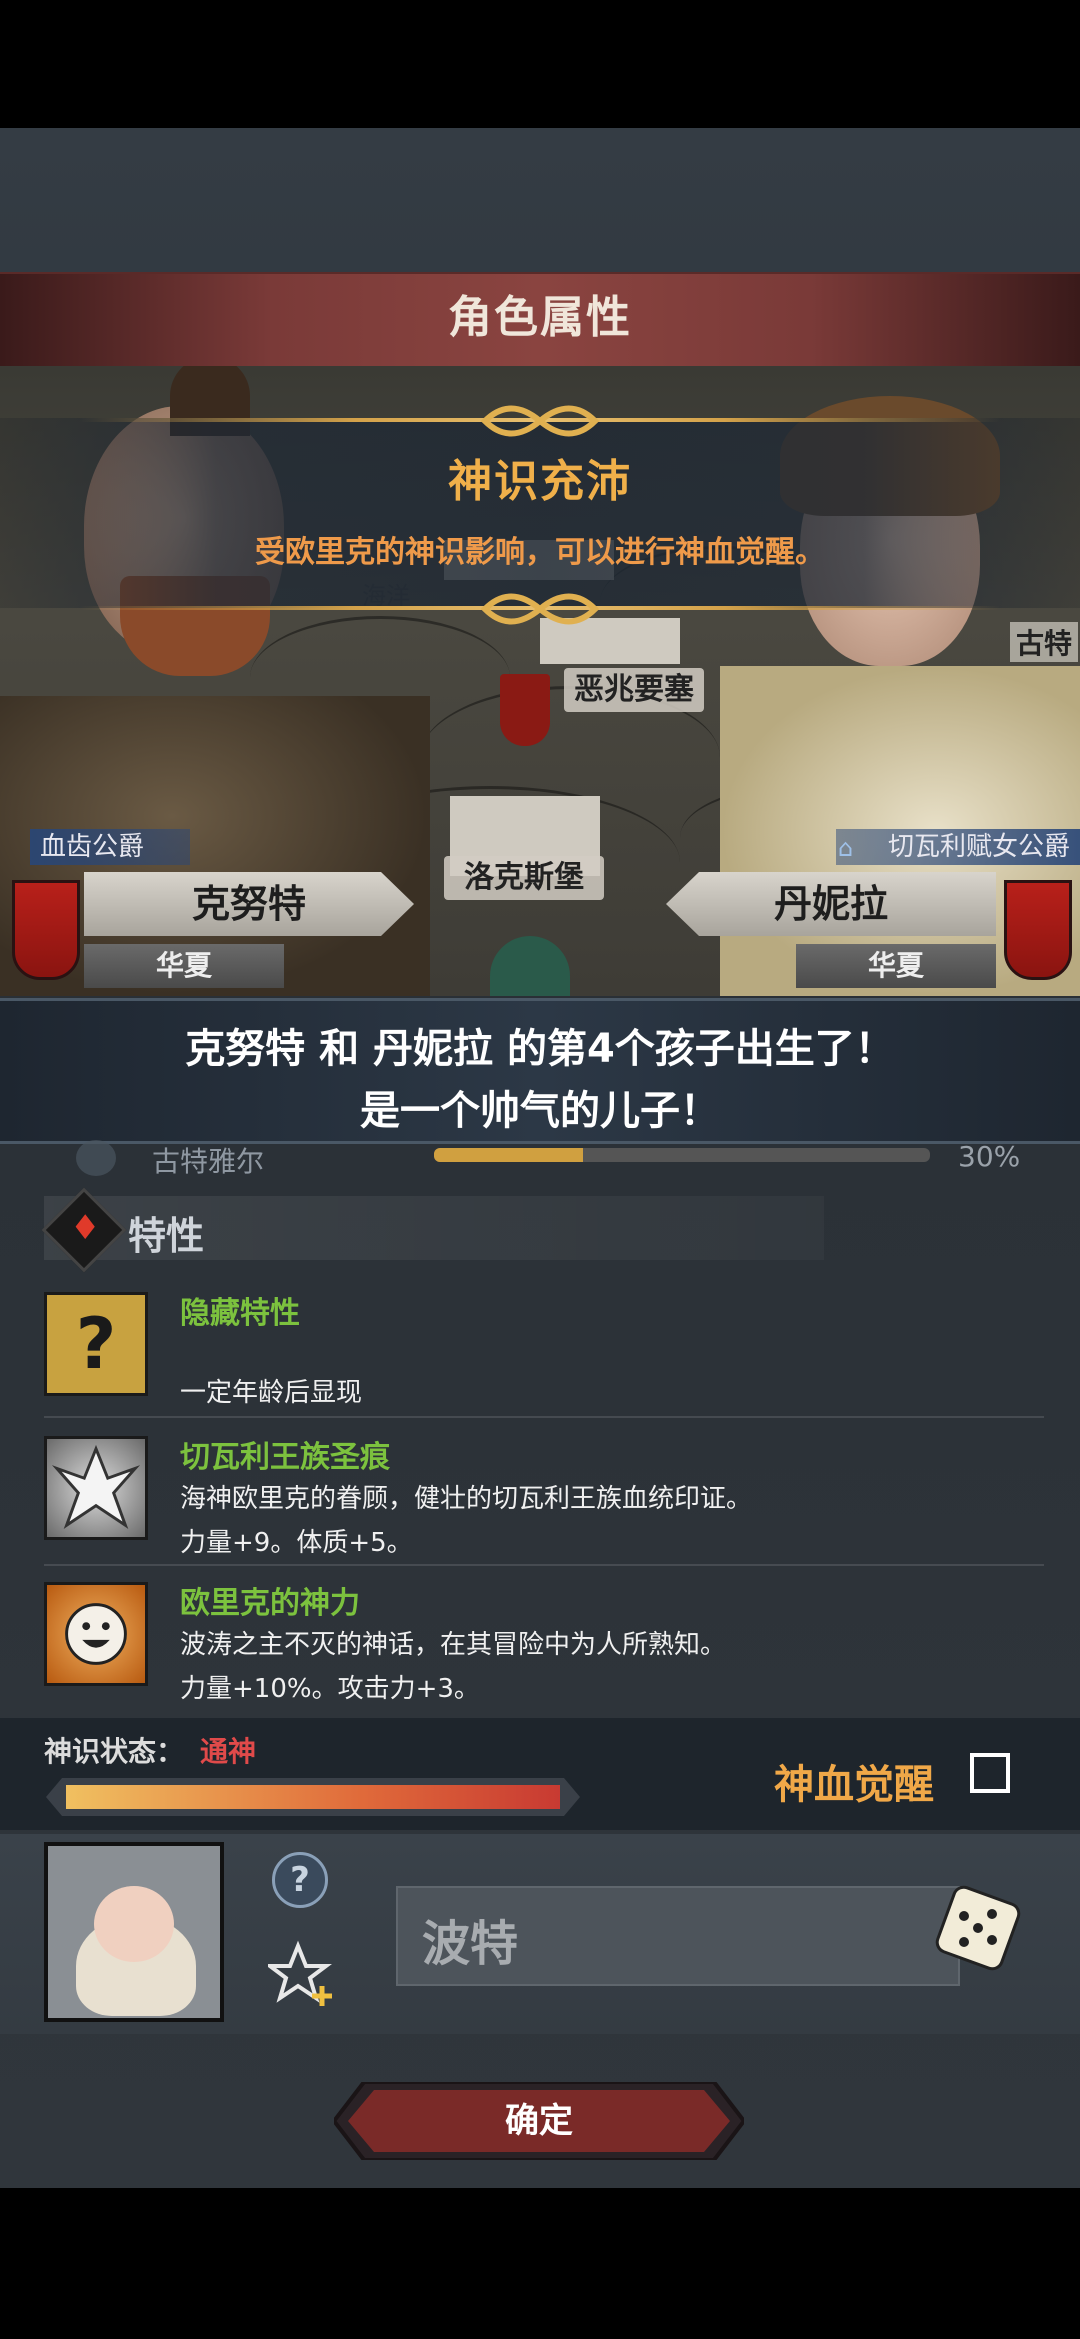 This screenshot has width=1080, height=2339. What do you see at coordinates (300, 1880) in the screenshot?
I see `help-button: ?` at bounding box center [300, 1880].